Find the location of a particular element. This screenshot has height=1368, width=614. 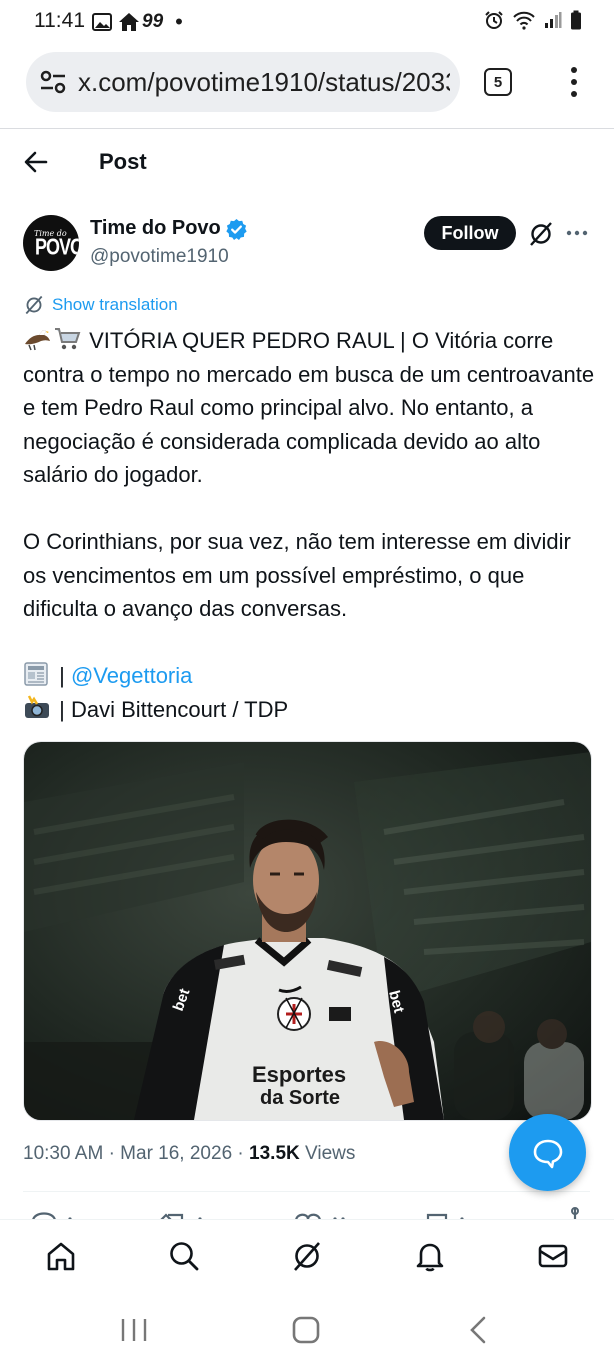

back-arrow-icon is located at coordinates (36, 162).